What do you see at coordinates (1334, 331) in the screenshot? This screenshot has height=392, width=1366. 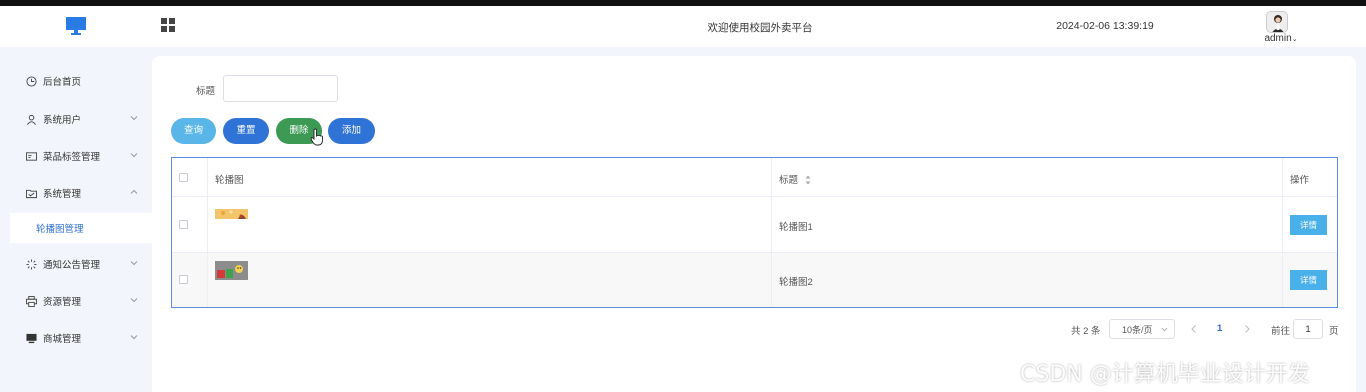 I see `page-suffix-label: 页` at bounding box center [1334, 331].